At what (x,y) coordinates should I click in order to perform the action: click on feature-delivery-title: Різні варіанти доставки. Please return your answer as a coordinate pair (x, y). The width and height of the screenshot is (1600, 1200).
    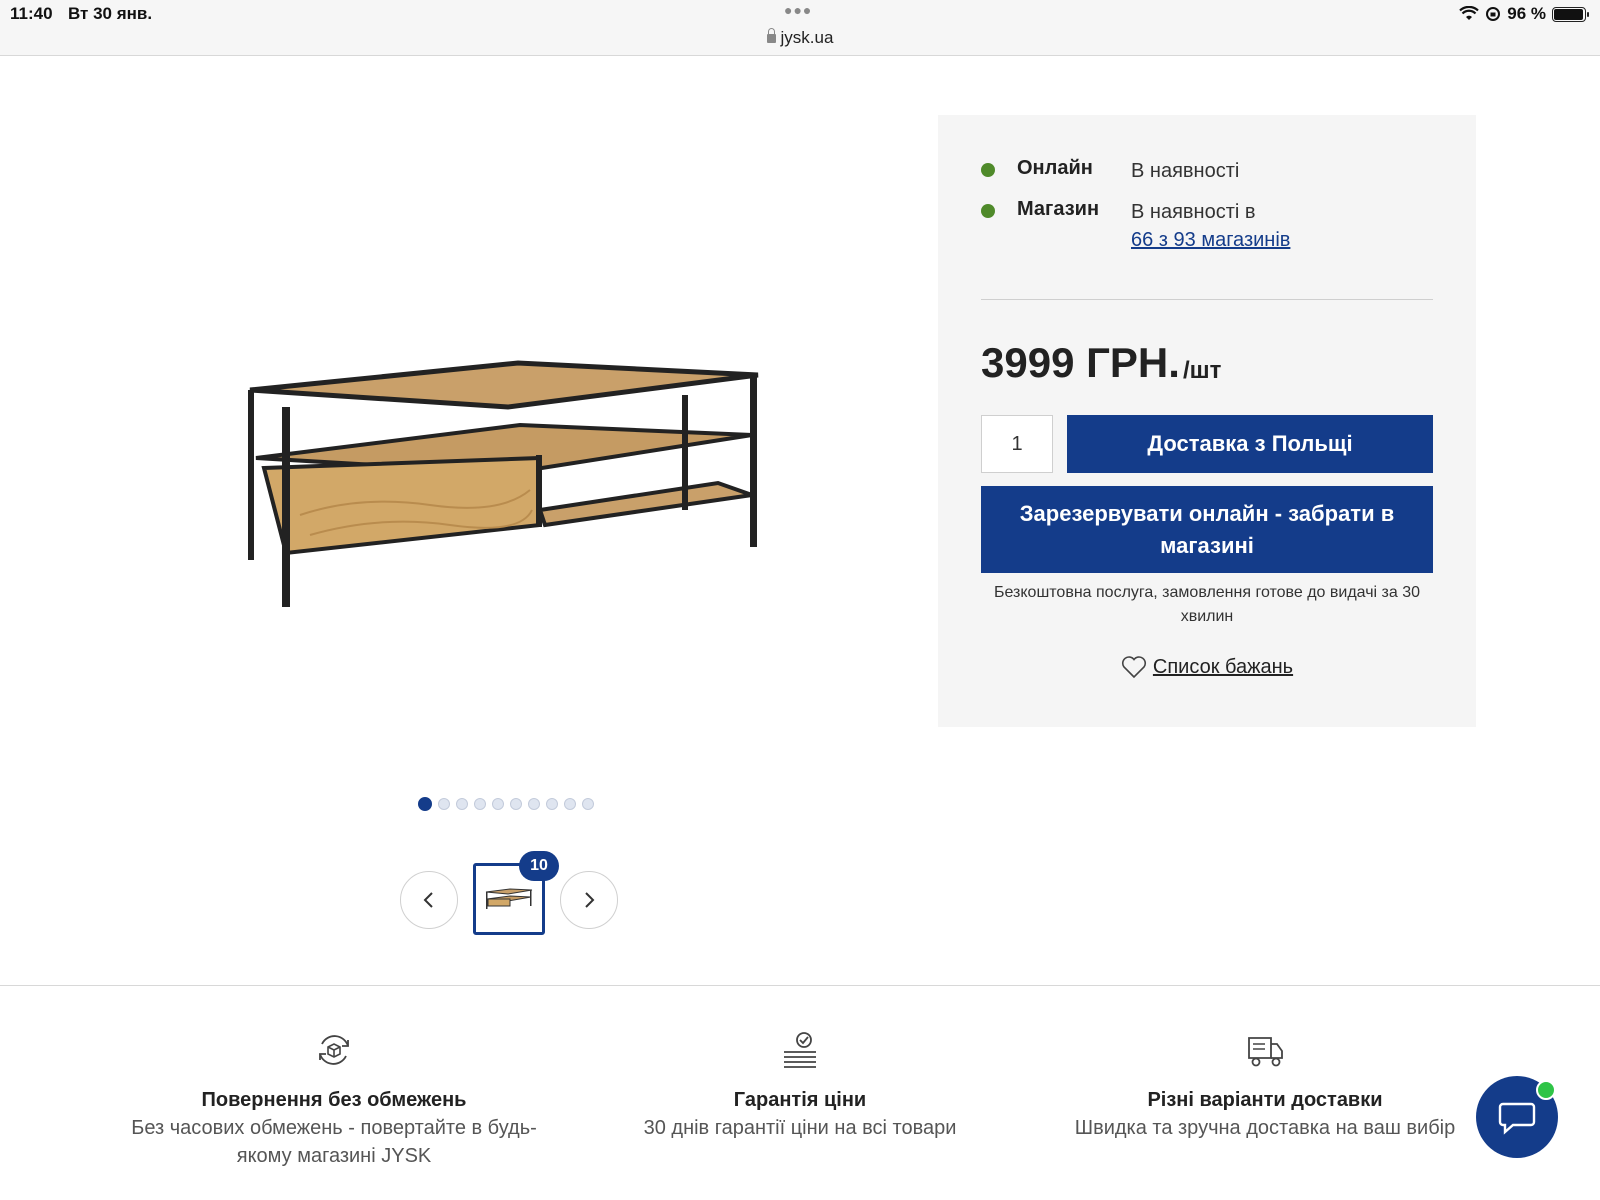
    Looking at the image, I should click on (1265, 1100).